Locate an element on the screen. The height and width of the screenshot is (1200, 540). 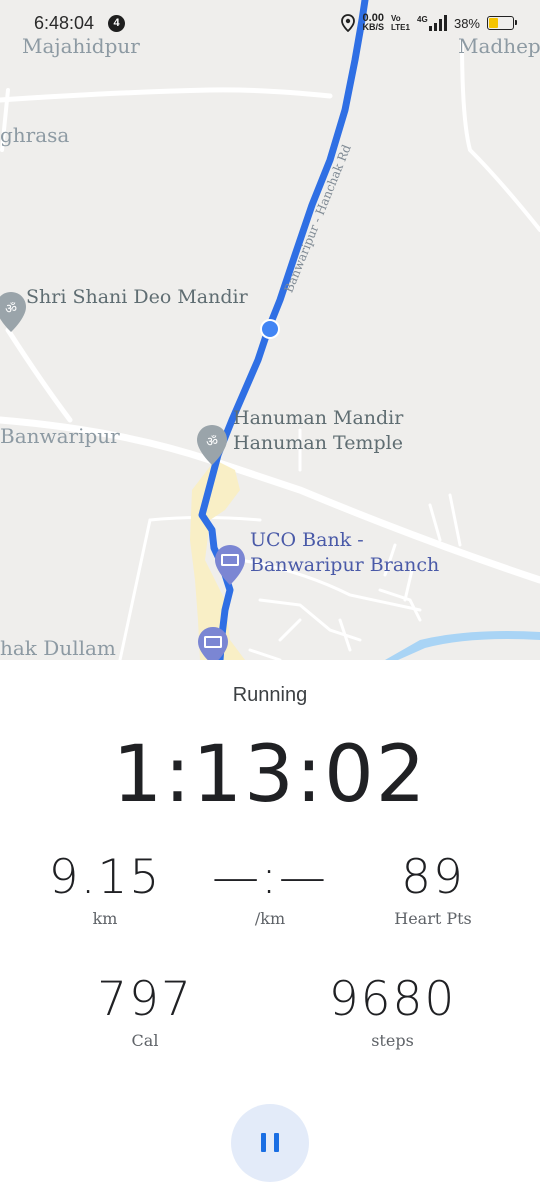
volte-bottom: LTE1 is located at coordinates (400, 27).